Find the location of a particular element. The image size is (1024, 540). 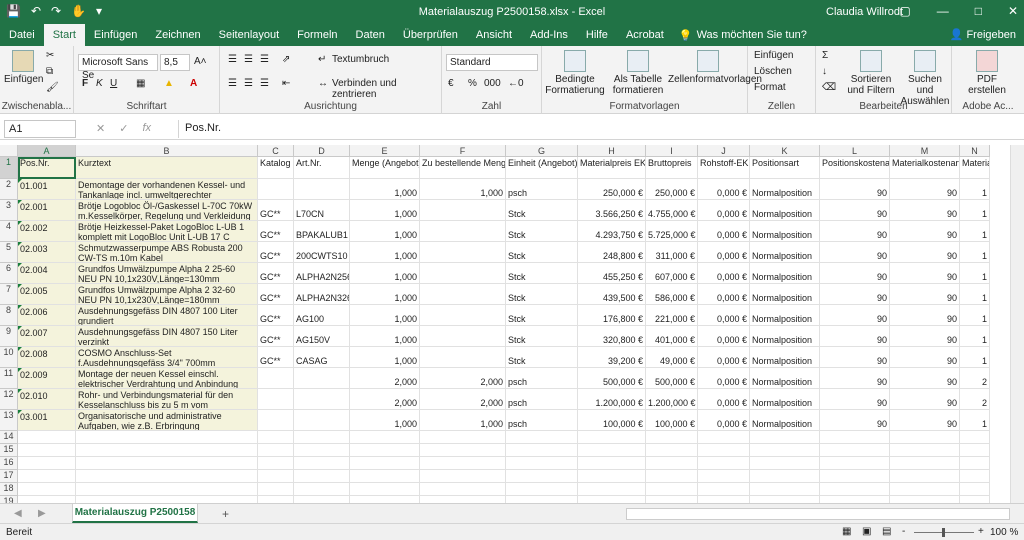

page-break-icon: ▤ is located at coordinates (886, 531).